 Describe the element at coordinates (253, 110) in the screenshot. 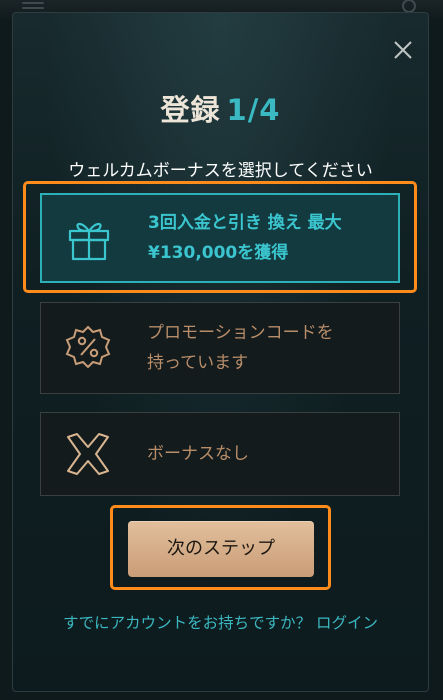

I see `step-indicator: 1/4` at that location.